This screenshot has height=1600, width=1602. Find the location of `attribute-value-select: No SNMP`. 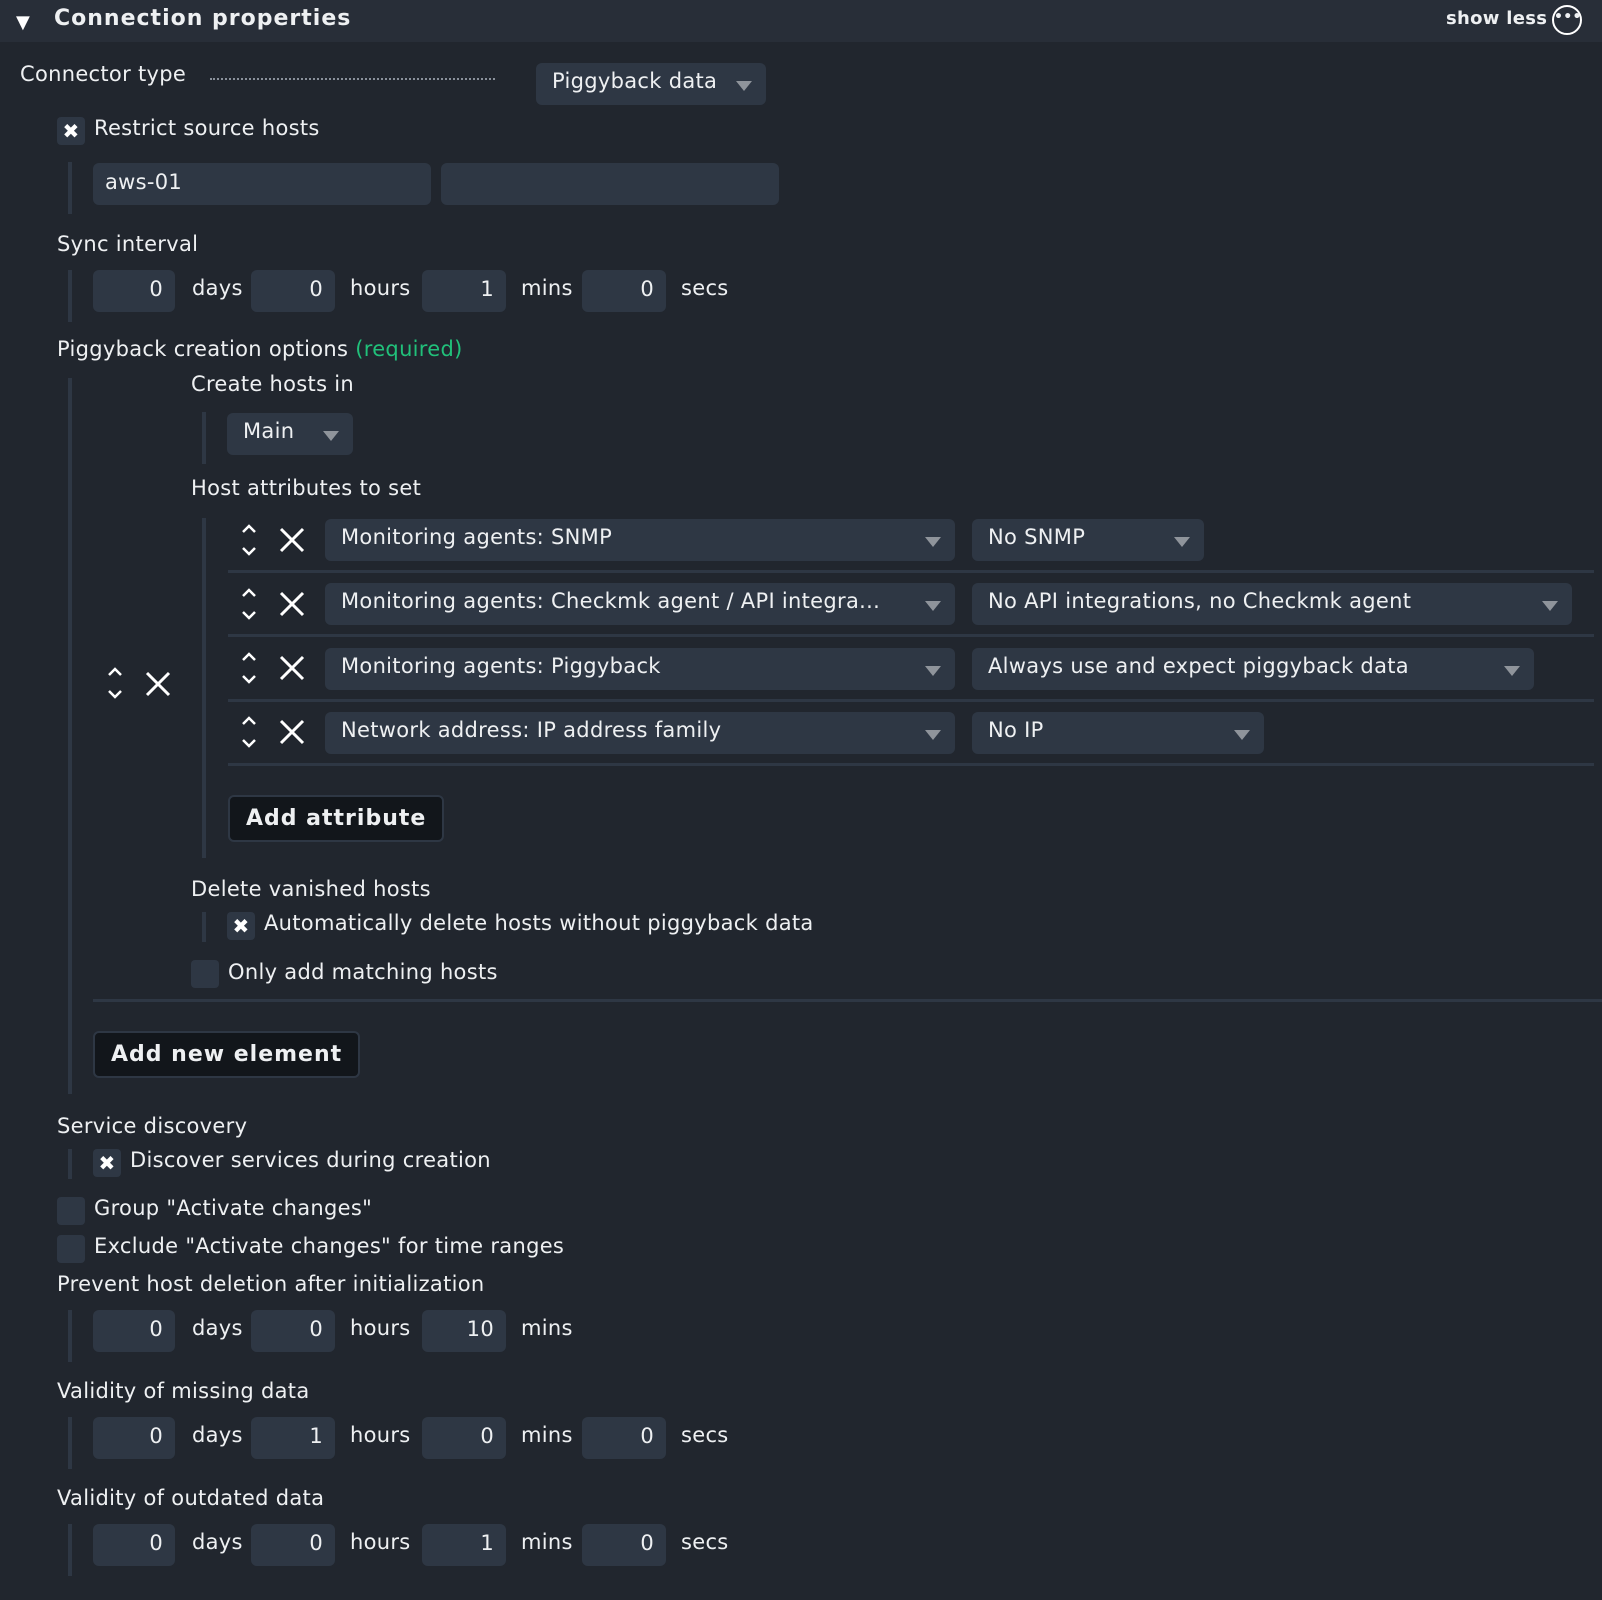

attribute-value-select: No SNMP is located at coordinates (1088, 540).